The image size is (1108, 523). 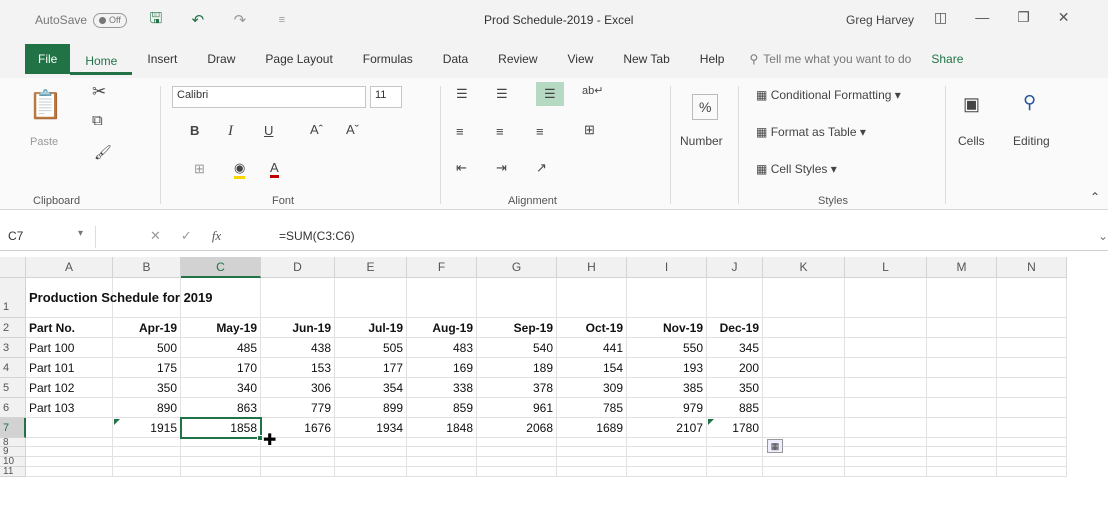 I want to click on data-cell: 338, so click(x=442, y=388).